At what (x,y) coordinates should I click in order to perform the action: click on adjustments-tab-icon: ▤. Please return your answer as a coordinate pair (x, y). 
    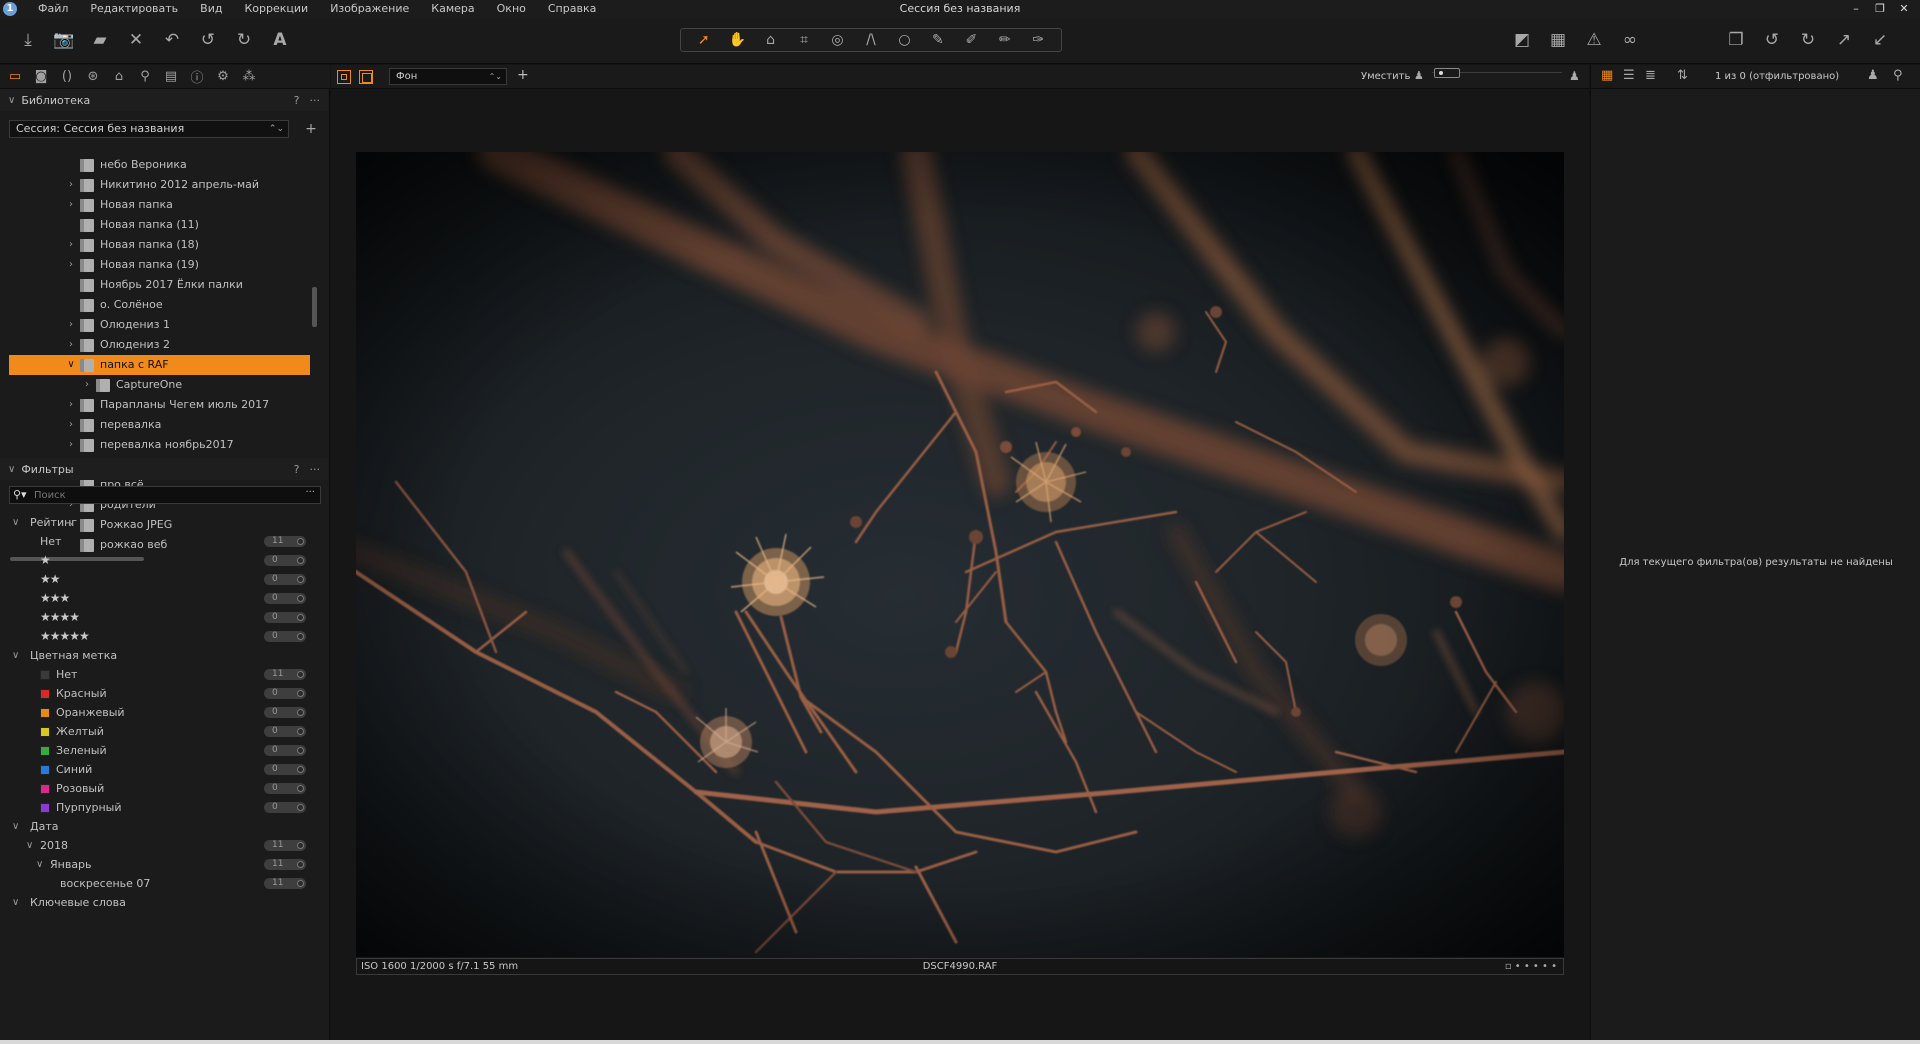
    Looking at the image, I should click on (171, 77).